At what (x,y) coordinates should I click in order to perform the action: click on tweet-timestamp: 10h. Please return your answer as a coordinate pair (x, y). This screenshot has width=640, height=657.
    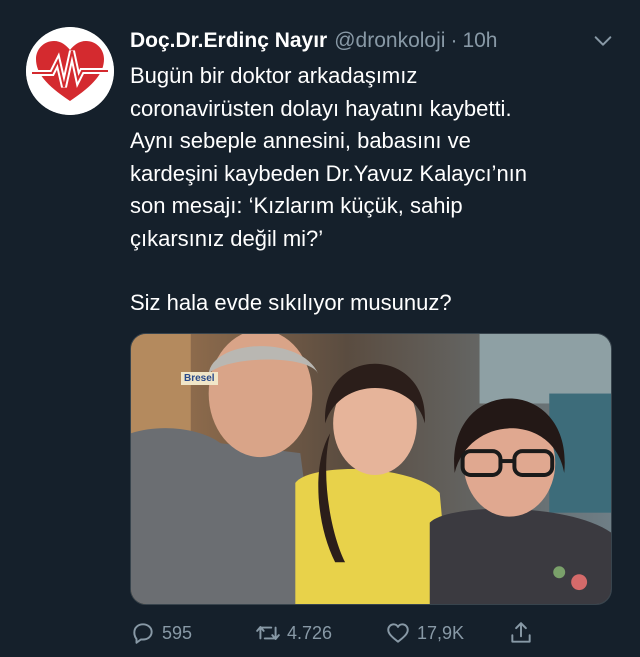
    Looking at the image, I should click on (479, 41).